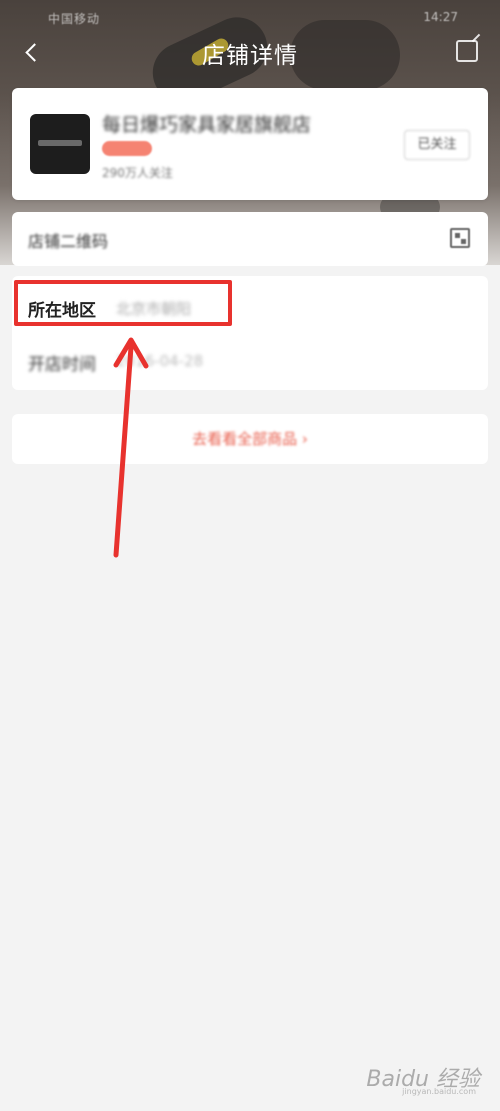 This screenshot has width=500, height=1111. I want to click on logo-mark, so click(60, 143).